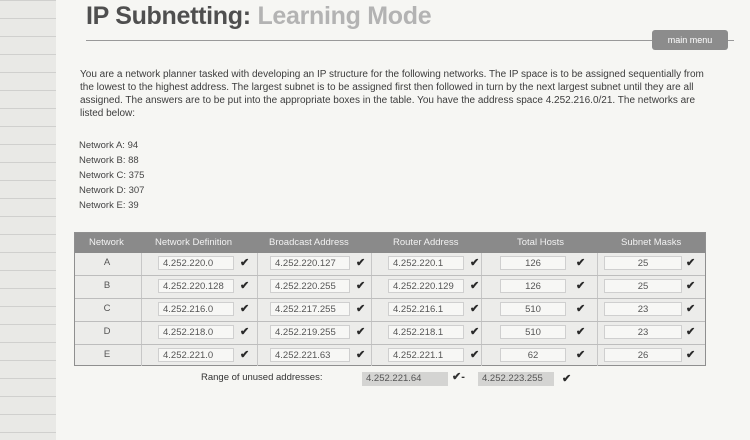  I want to click on broadcast-field: 4.252.217.255, so click(310, 309).